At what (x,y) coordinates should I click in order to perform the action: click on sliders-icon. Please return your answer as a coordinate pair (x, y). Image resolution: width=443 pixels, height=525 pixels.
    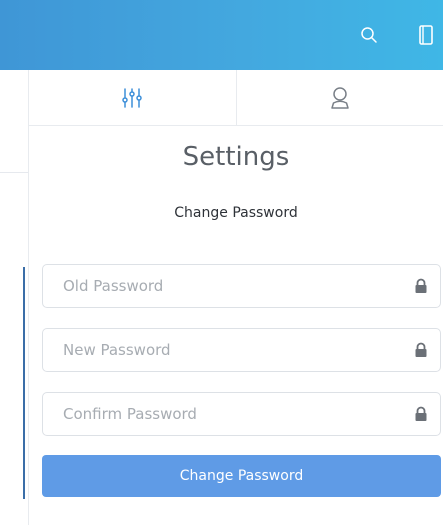
    Looking at the image, I should click on (132, 97).